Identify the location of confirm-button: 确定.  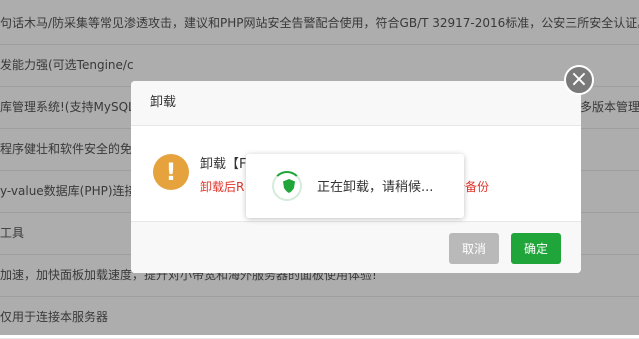
(536, 248).